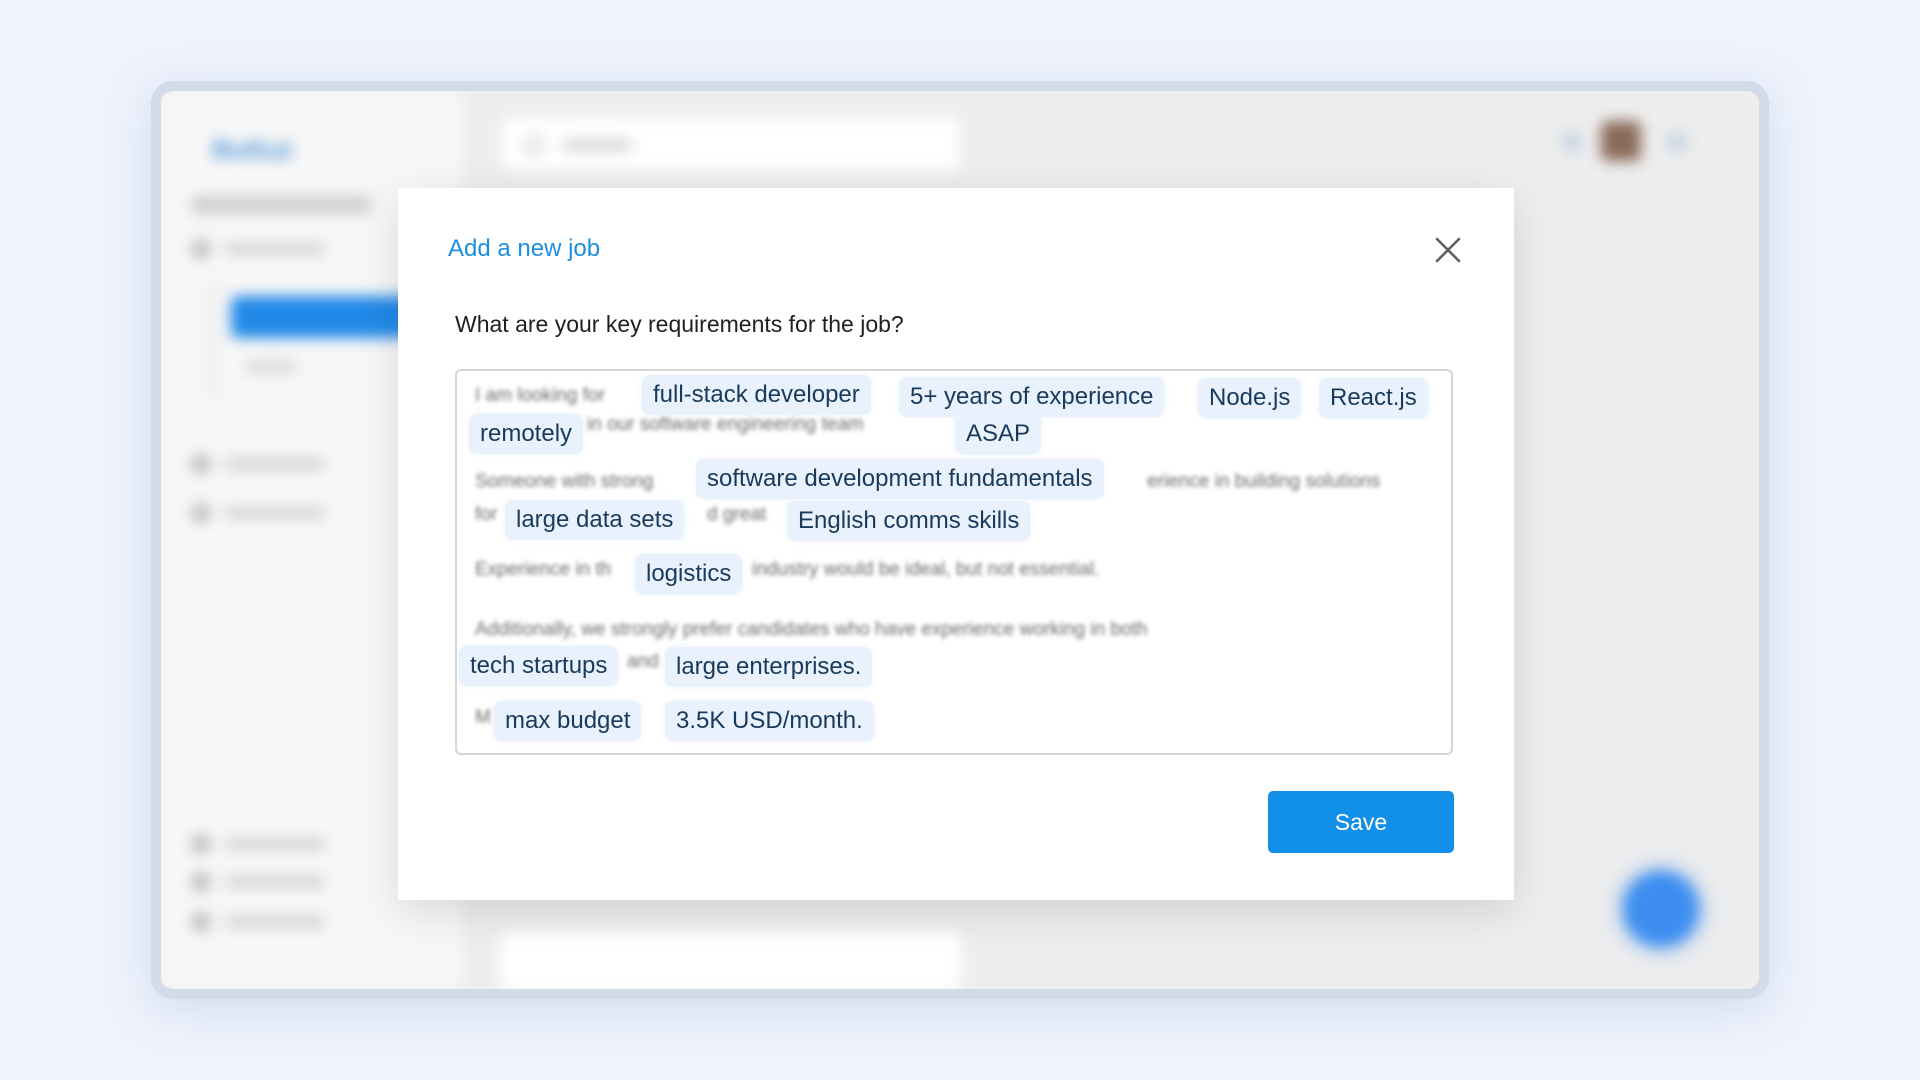 The image size is (1920, 1080). Describe the element at coordinates (266, 464) in the screenshot. I see `sidebar-item-candidates` at that location.